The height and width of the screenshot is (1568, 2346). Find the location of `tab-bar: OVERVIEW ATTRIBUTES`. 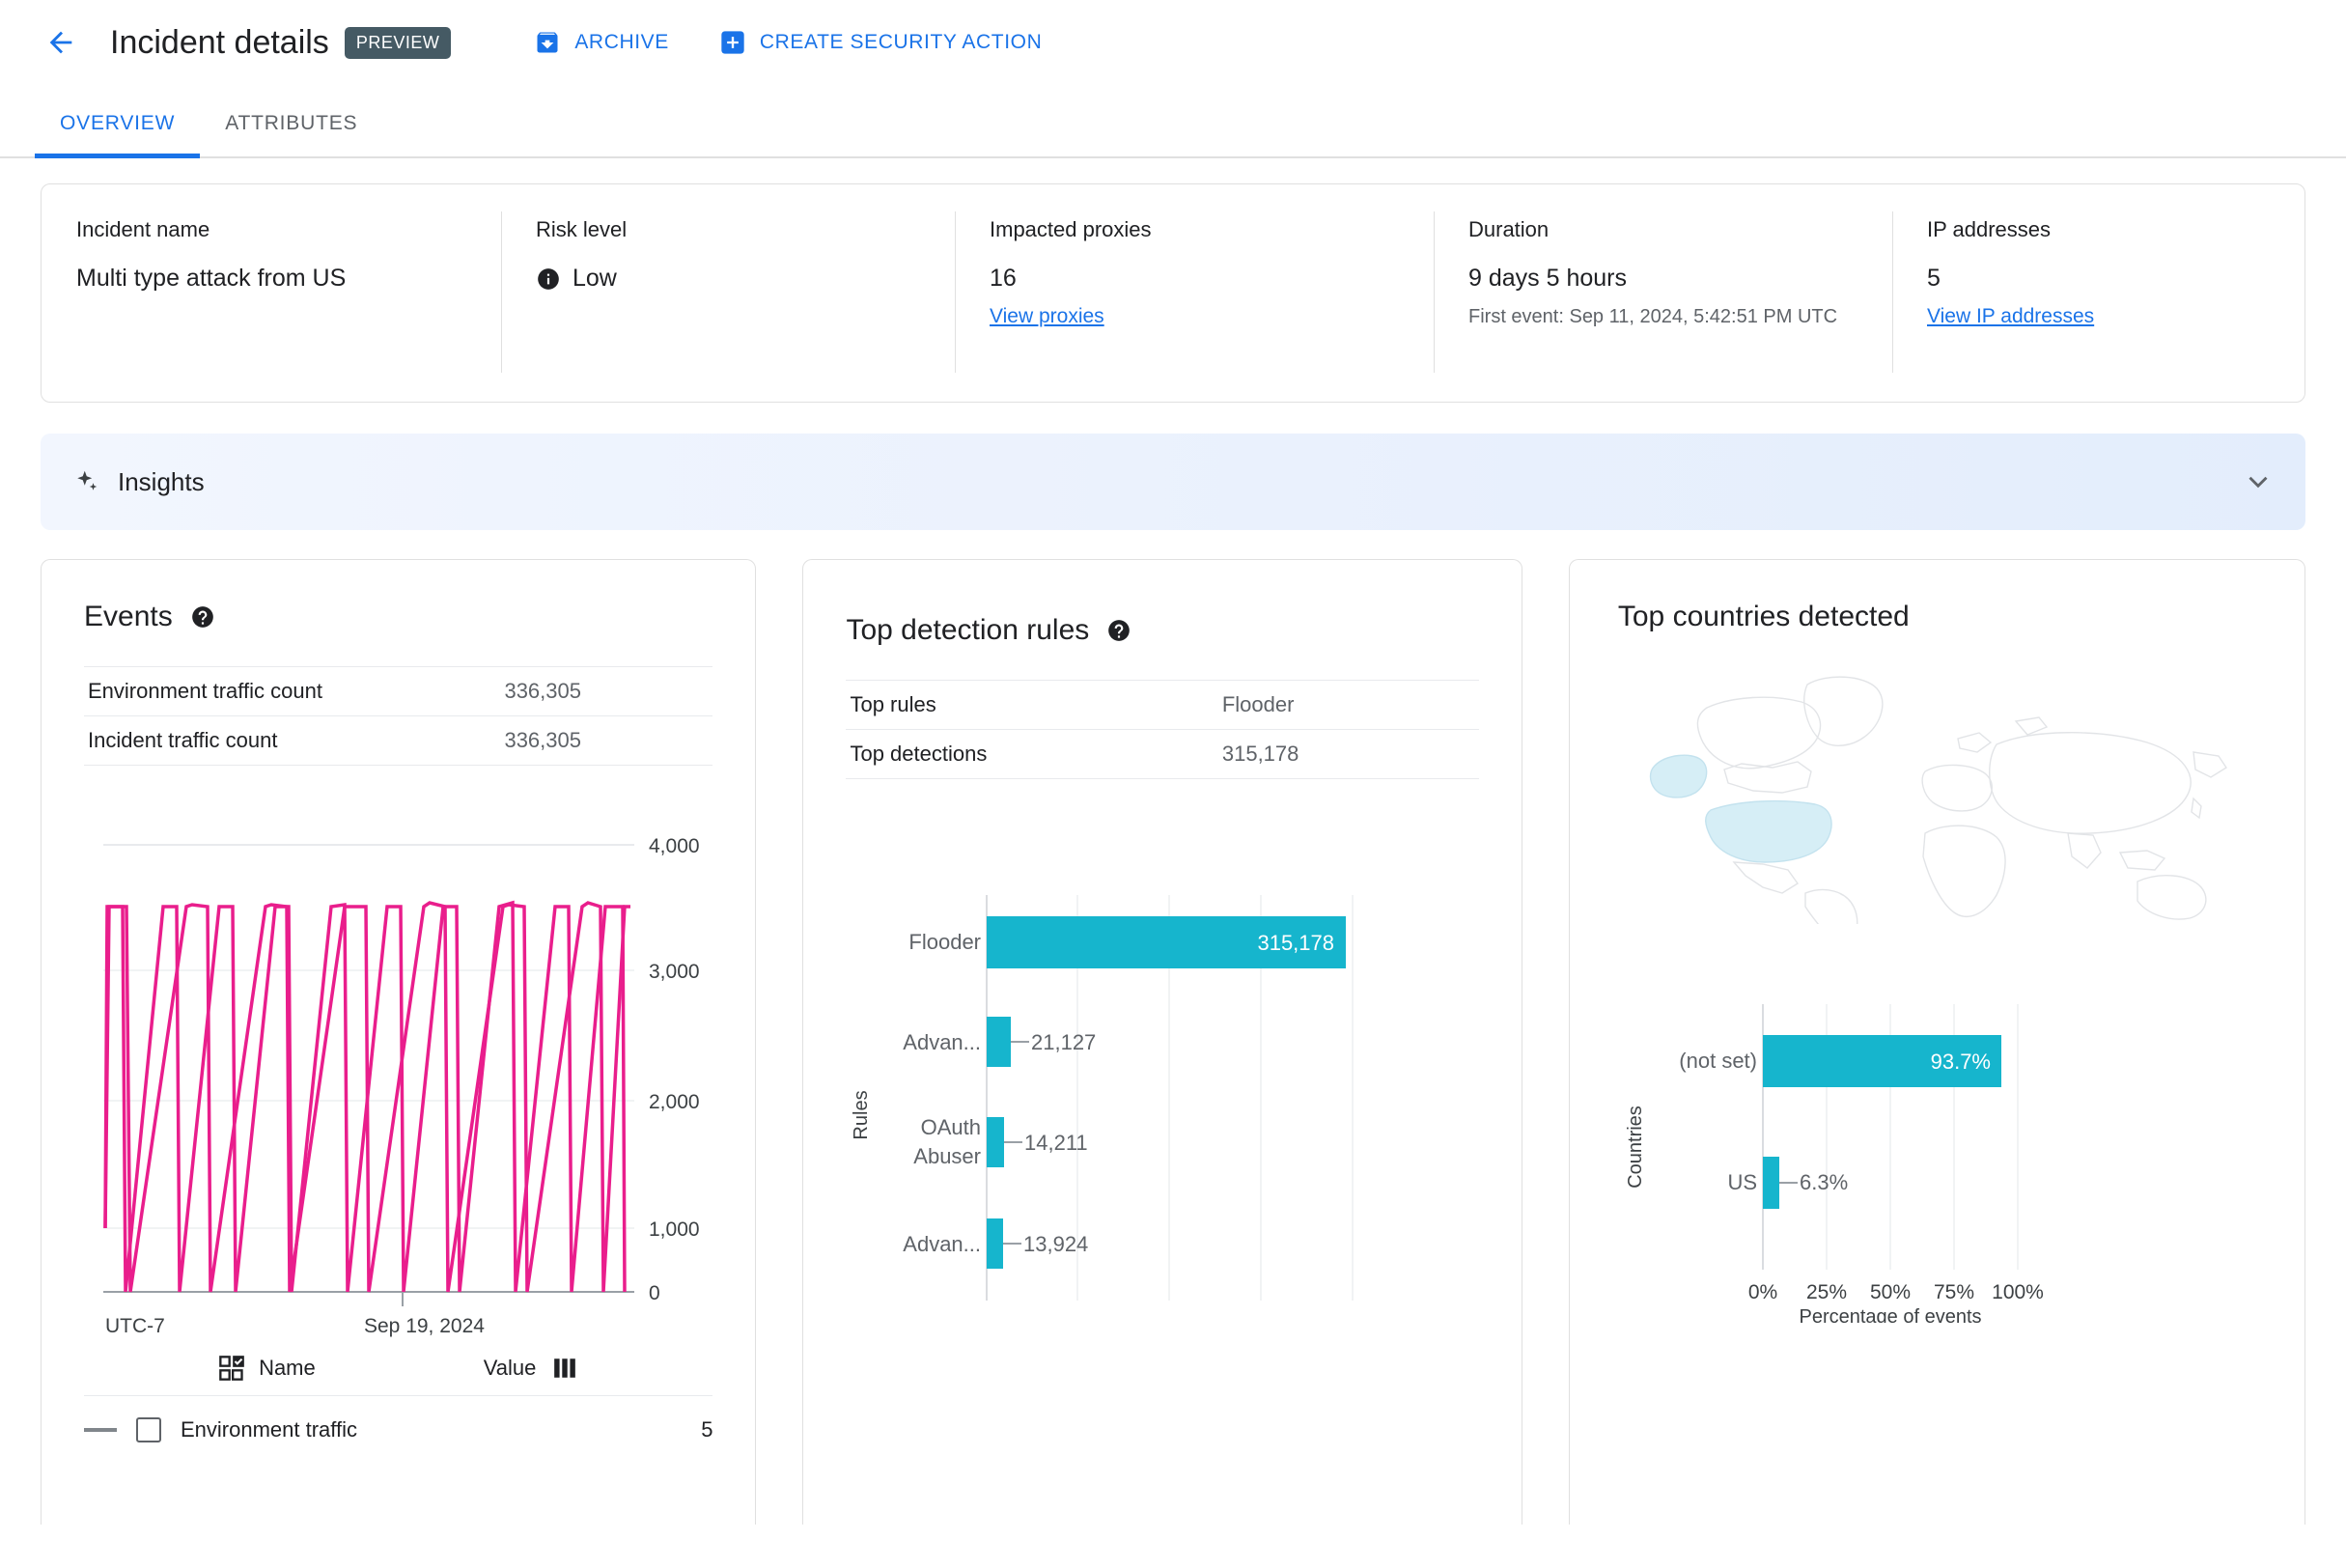

tab-bar: OVERVIEW ATTRIBUTES is located at coordinates (1173, 122).